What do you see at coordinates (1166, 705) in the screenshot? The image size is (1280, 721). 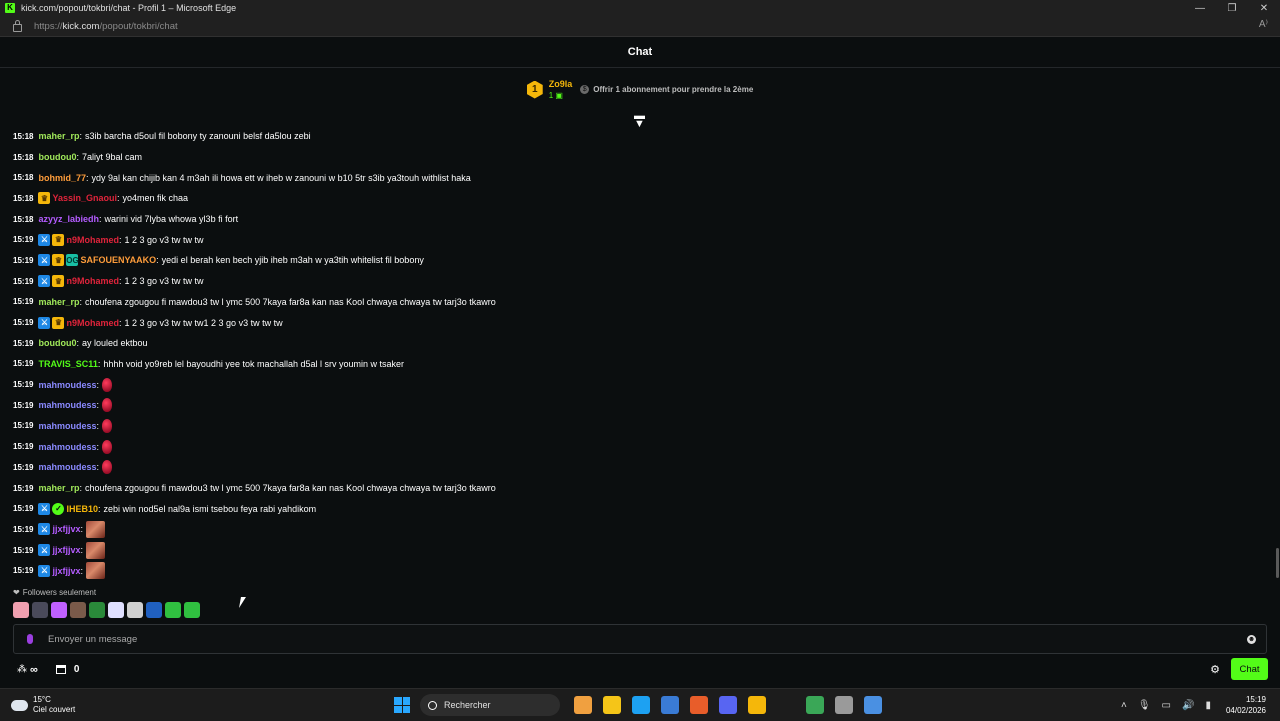 I see `network-icon: ▭` at bounding box center [1166, 705].